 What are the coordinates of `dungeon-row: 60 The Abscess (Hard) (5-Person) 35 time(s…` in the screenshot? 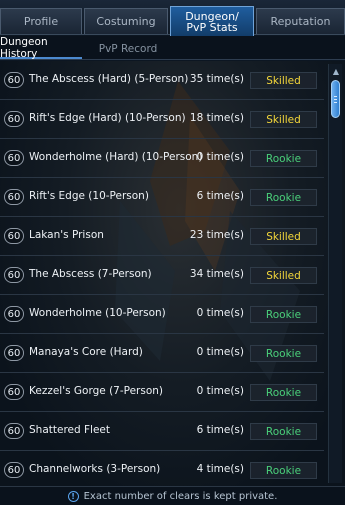 It's located at (162, 80).